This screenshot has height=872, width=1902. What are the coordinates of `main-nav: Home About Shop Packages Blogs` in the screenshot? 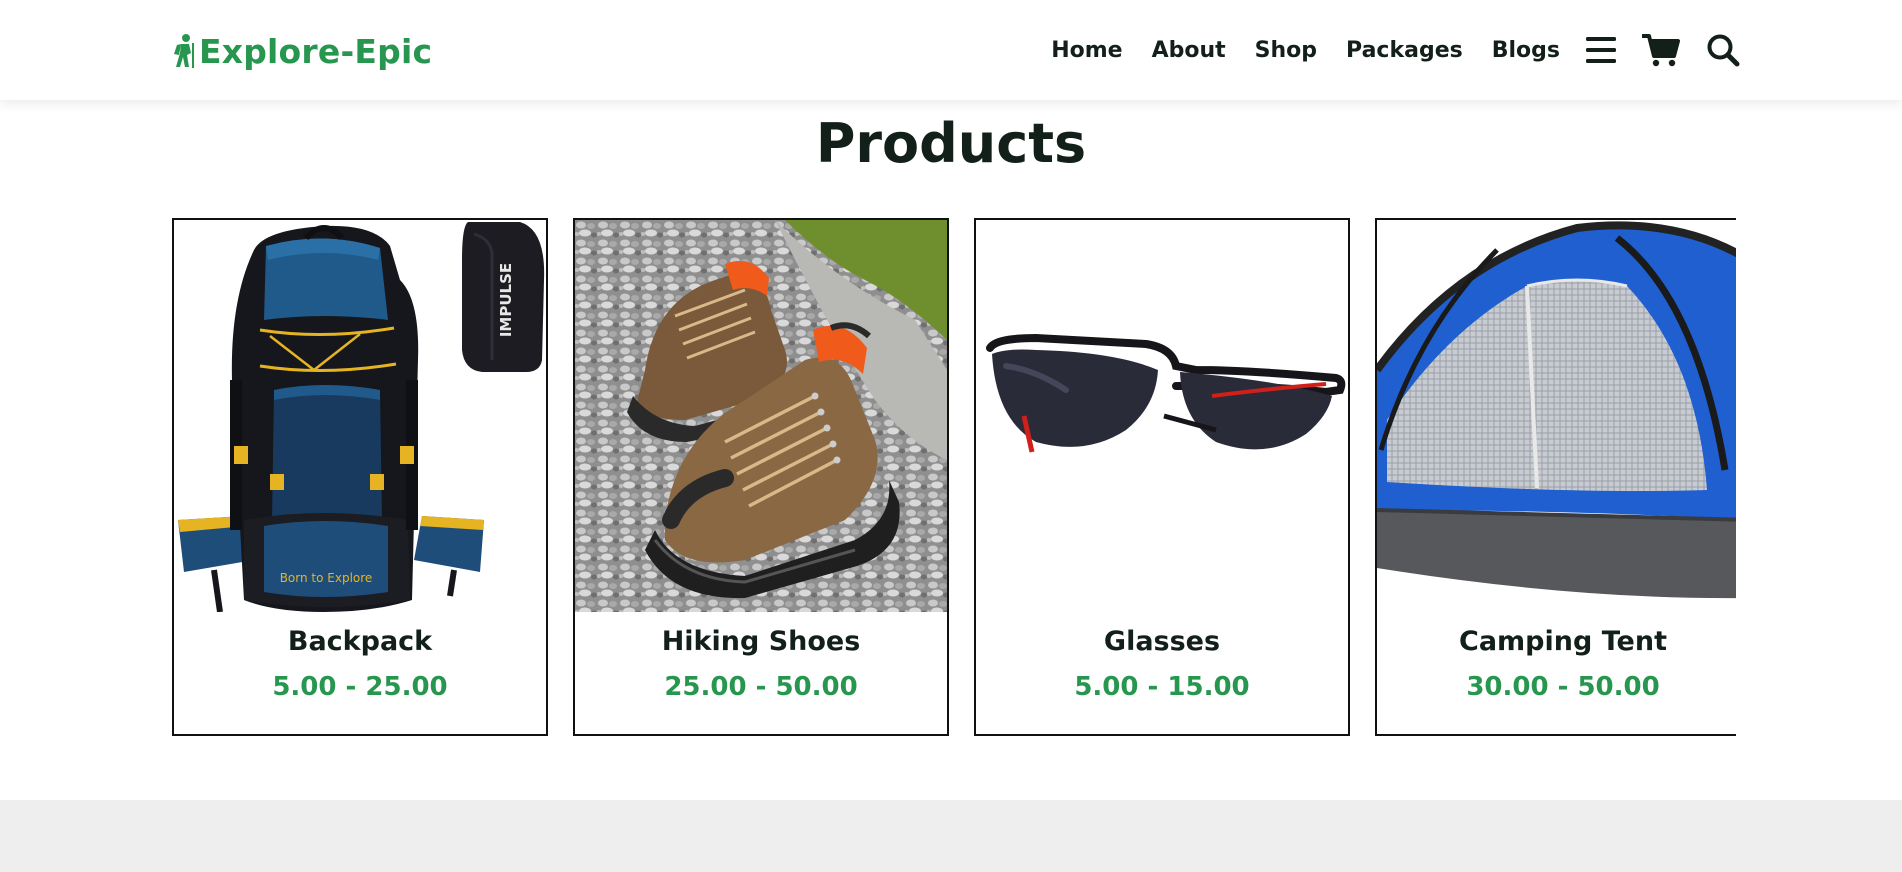 It's located at (1395, 50).